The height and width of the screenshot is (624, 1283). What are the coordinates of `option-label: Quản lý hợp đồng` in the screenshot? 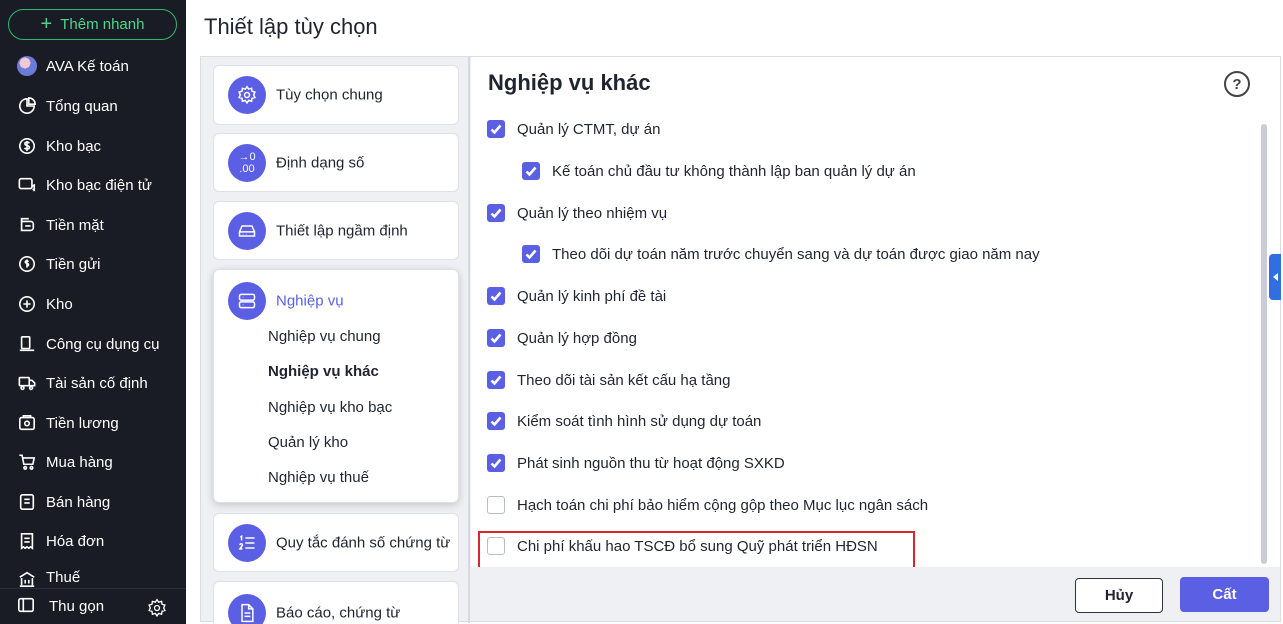 It's located at (577, 338).